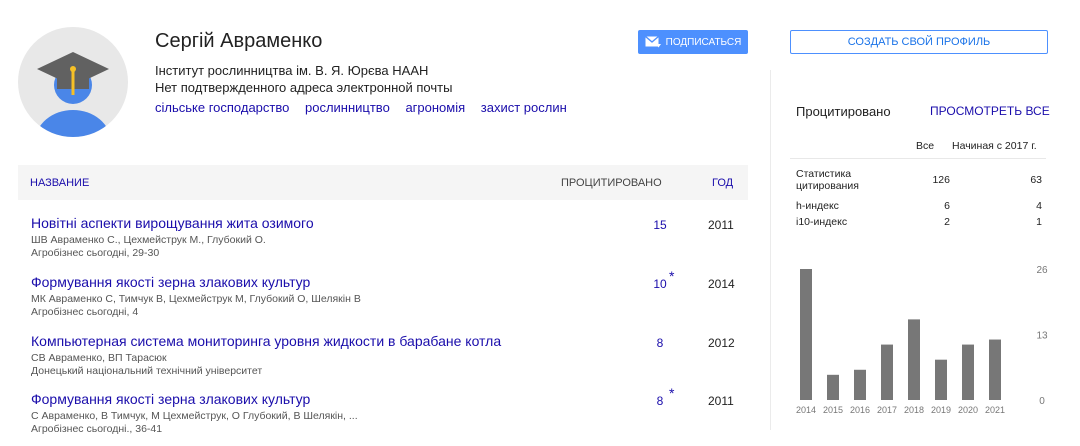 The width and height of the screenshot is (1080, 446). I want to click on citation-bar-2021, so click(995, 369).